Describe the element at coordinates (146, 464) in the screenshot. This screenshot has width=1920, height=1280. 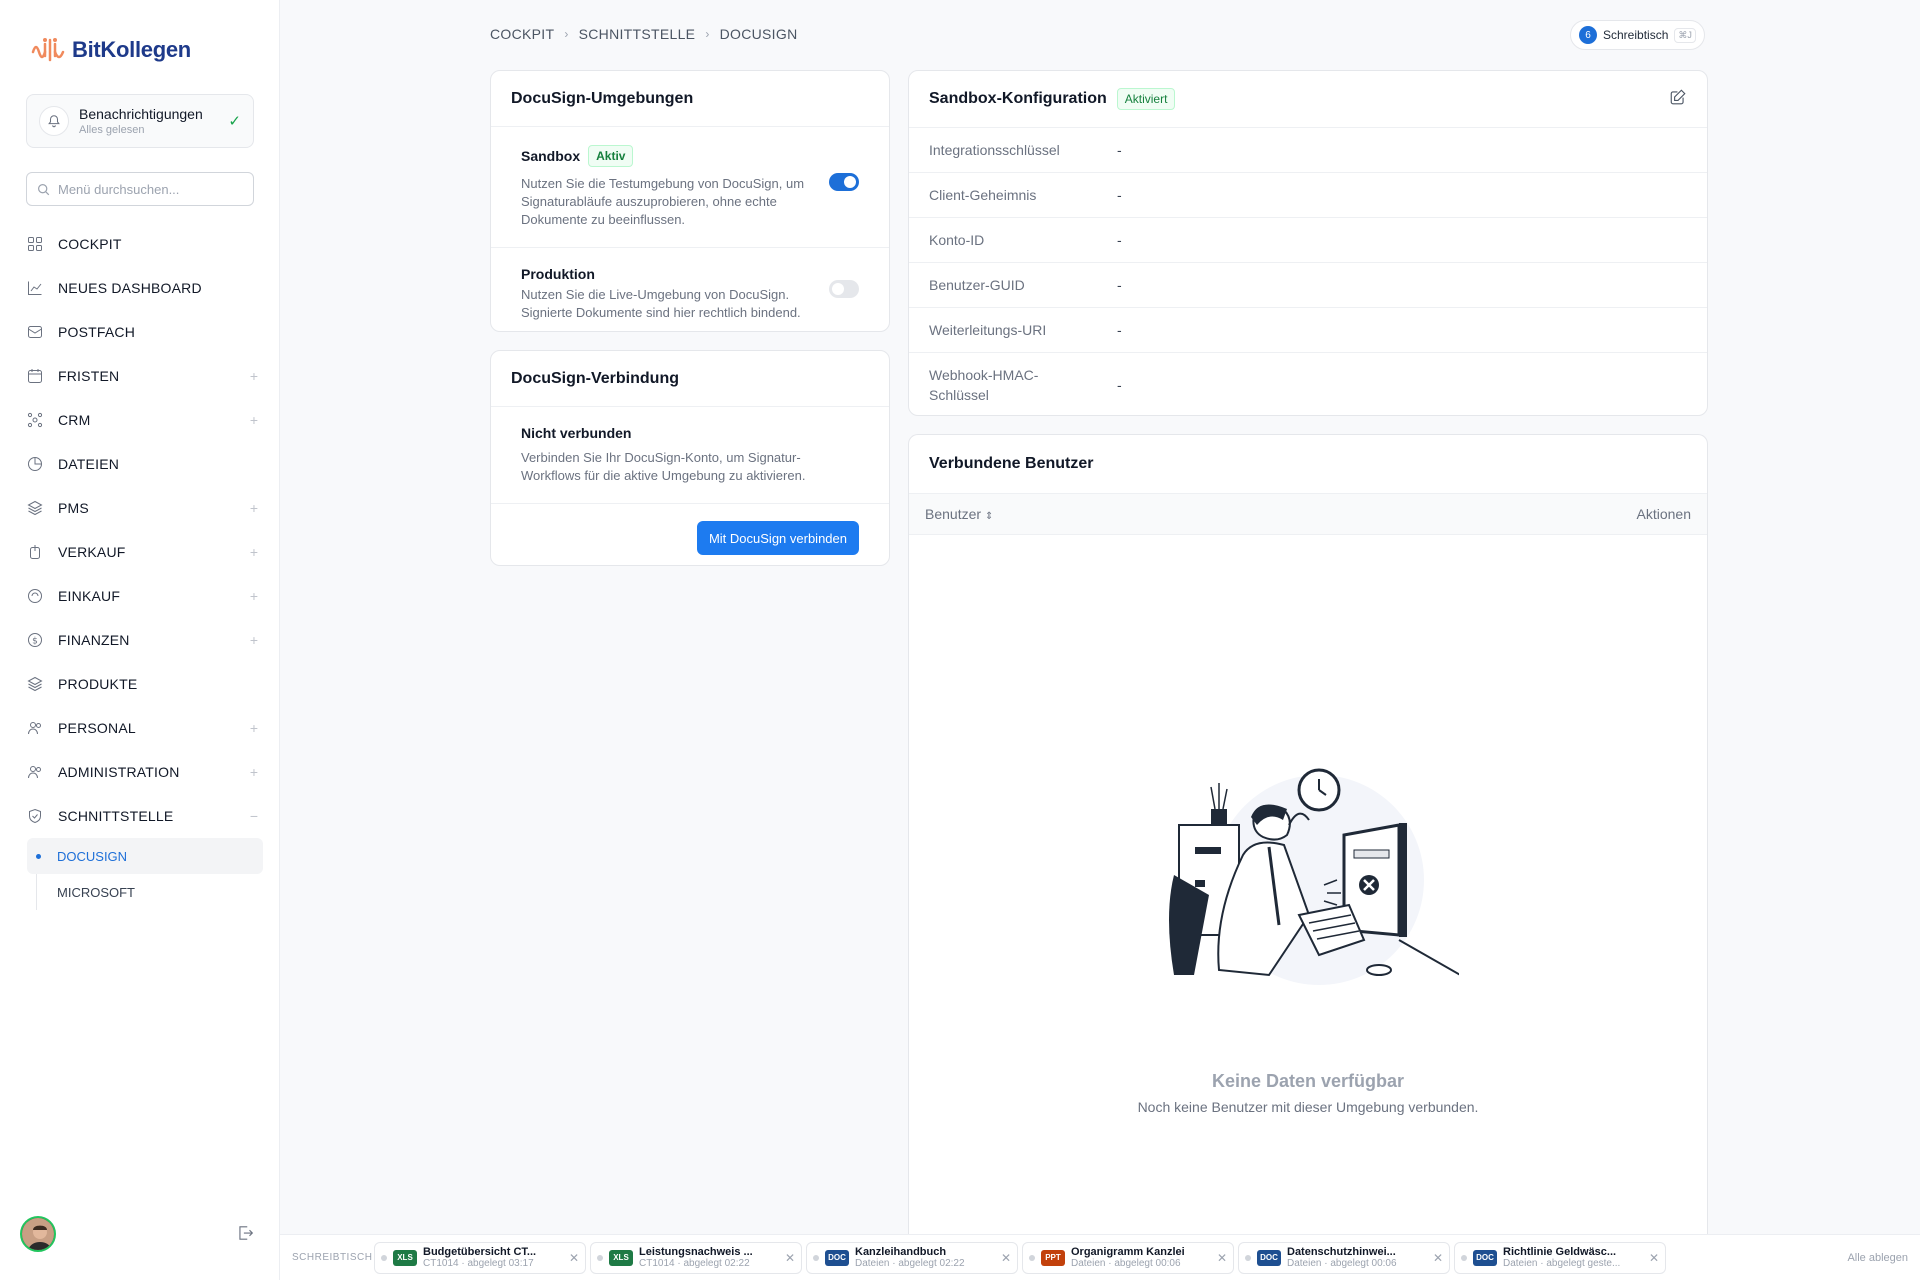
I see `nav-item-dateien: DATEIEN` at that location.